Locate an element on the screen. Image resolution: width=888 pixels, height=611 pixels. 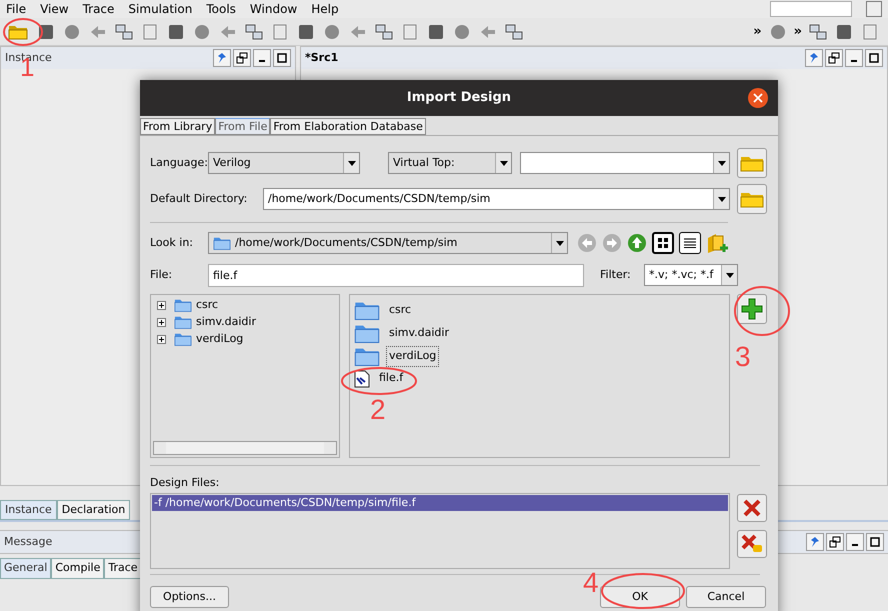
file-list-item: verdiLog is located at coordinates (413, 356).